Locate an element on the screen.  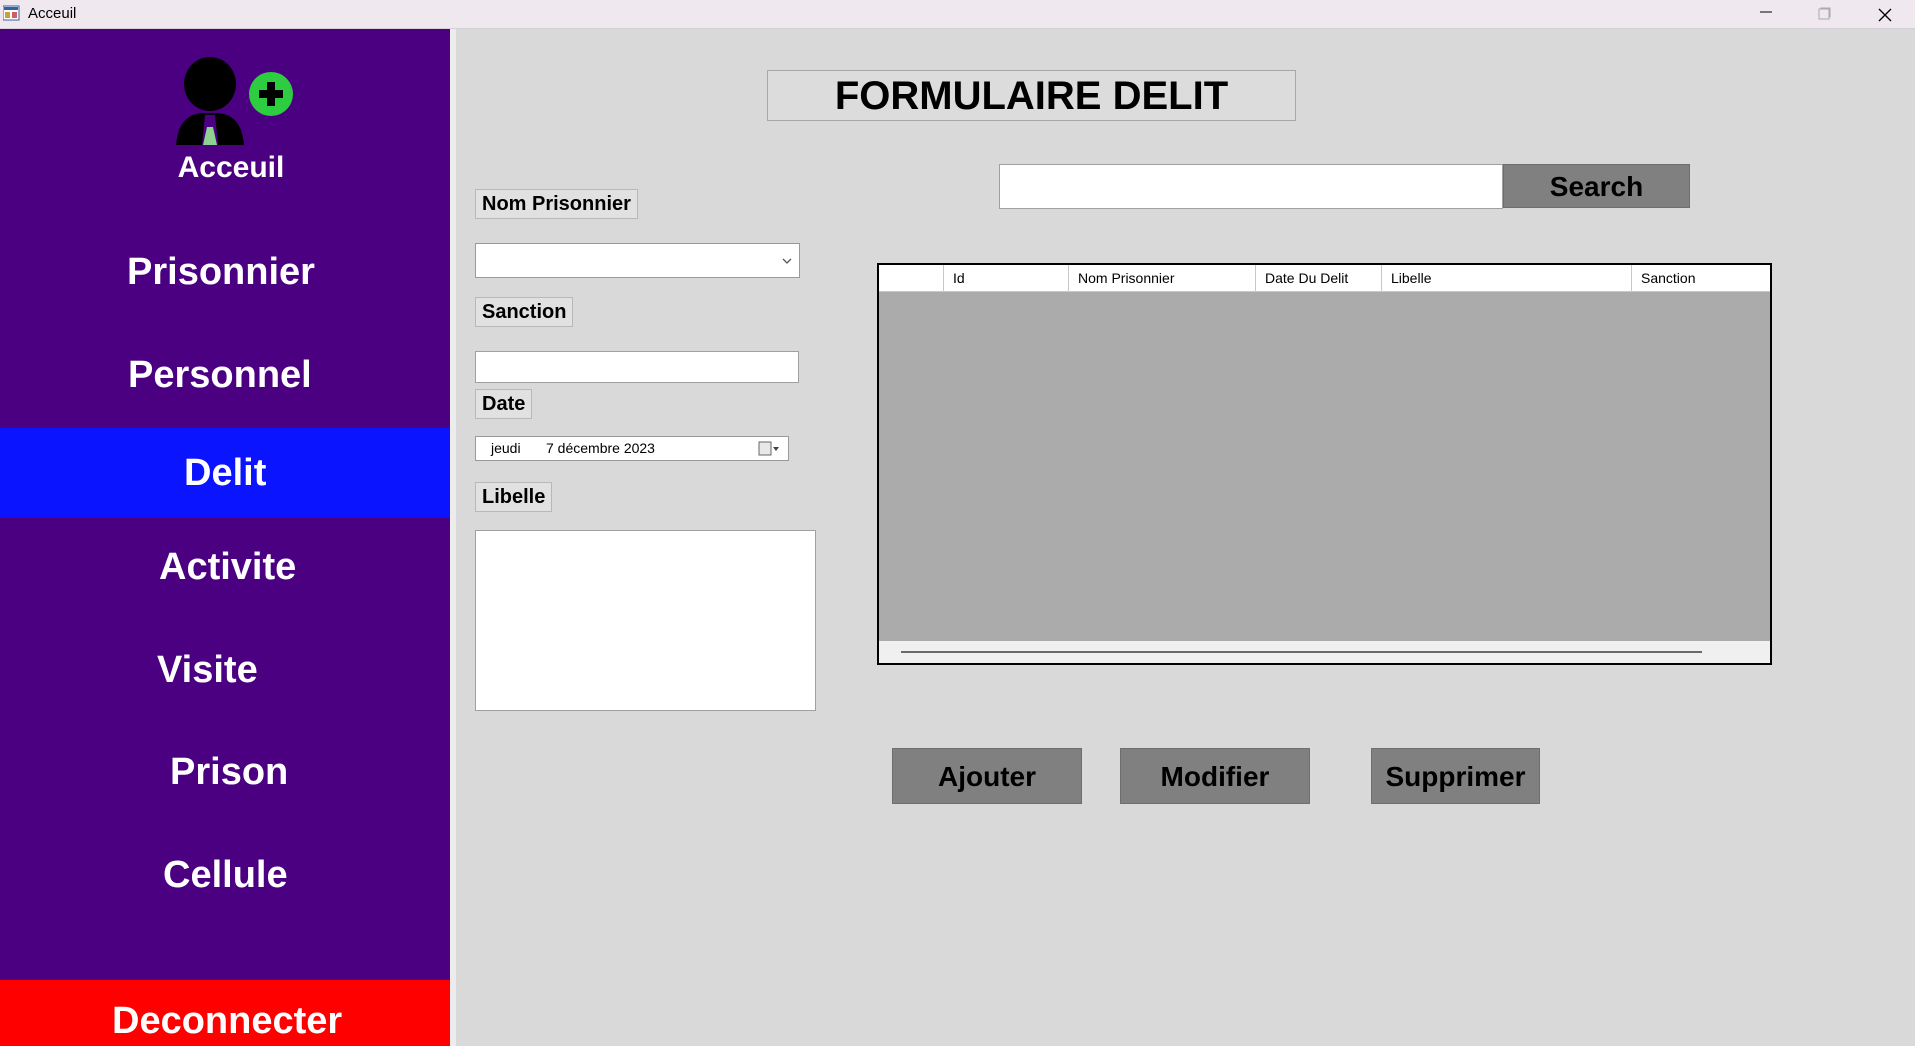
column-header-nom-prisonnier: Nom Prisonnier is located at coordinates (1162, 278).